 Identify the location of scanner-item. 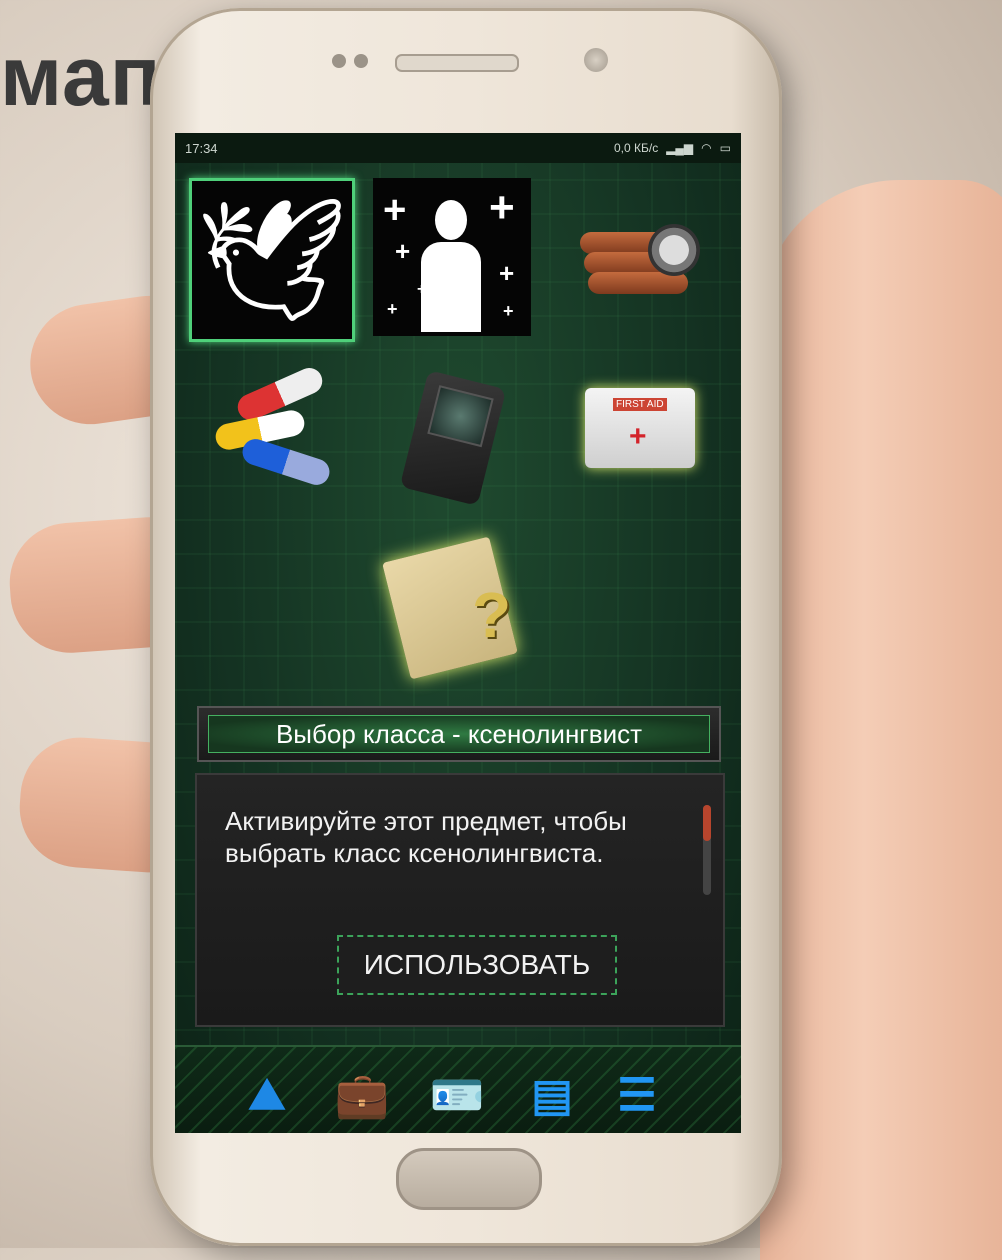
(453, 438).